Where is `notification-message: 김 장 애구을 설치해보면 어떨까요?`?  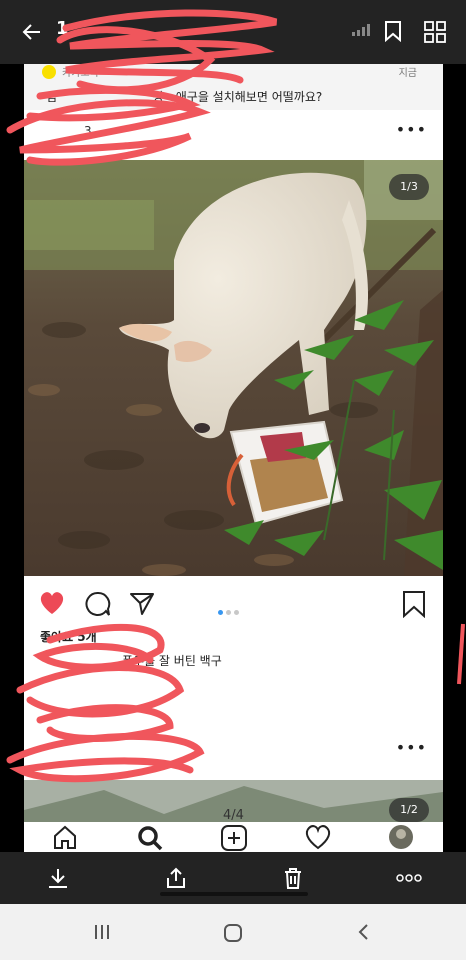
notification-message: 김 장 애구을 설치해보면 어떨까요? is located at coordinates (184, 96).